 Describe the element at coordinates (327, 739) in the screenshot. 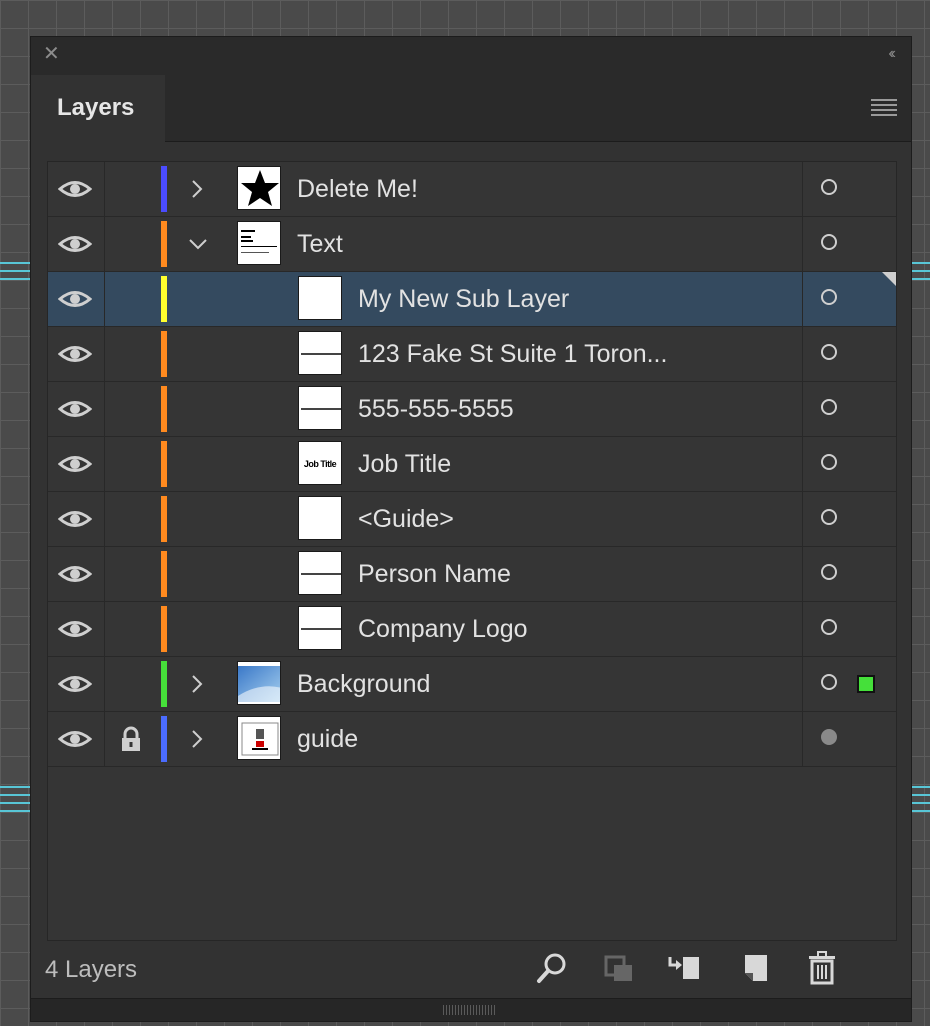

I see `layer-name: guide` at that location.